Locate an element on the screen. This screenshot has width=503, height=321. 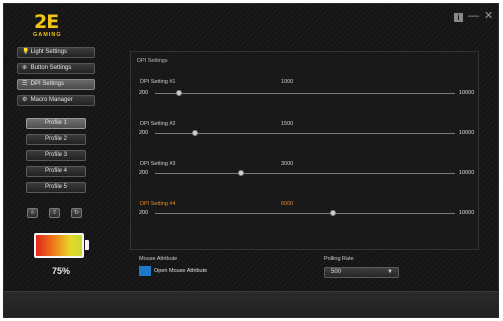
mouse-attribute-checkbox is located at coordinates (145, 271).